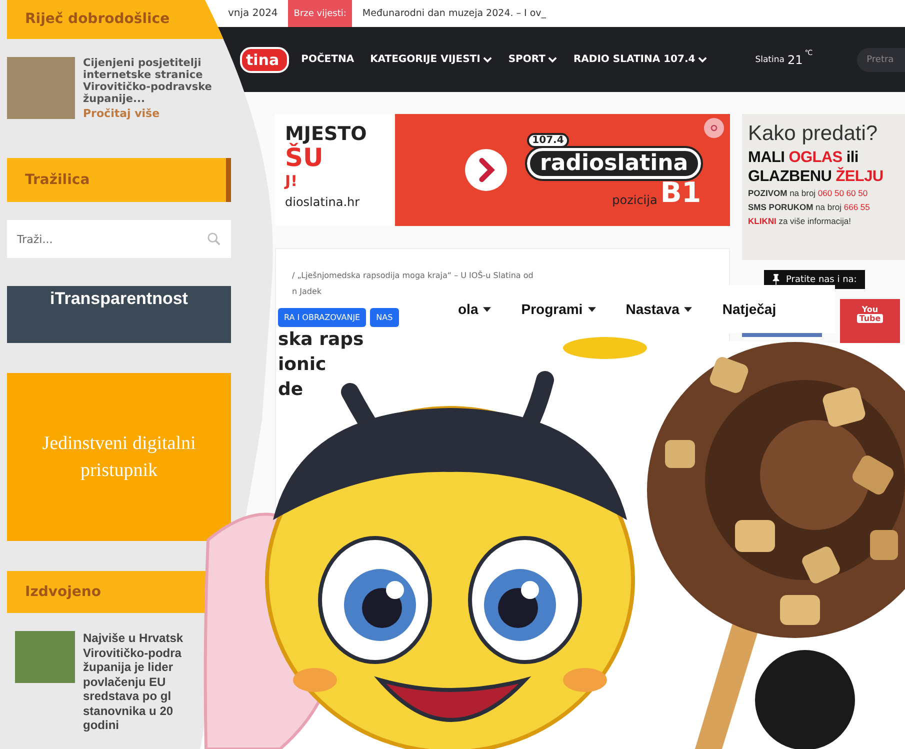  I want to click on banner-text: Jedinstveni digitalni pristupnik, so click(119, 457).